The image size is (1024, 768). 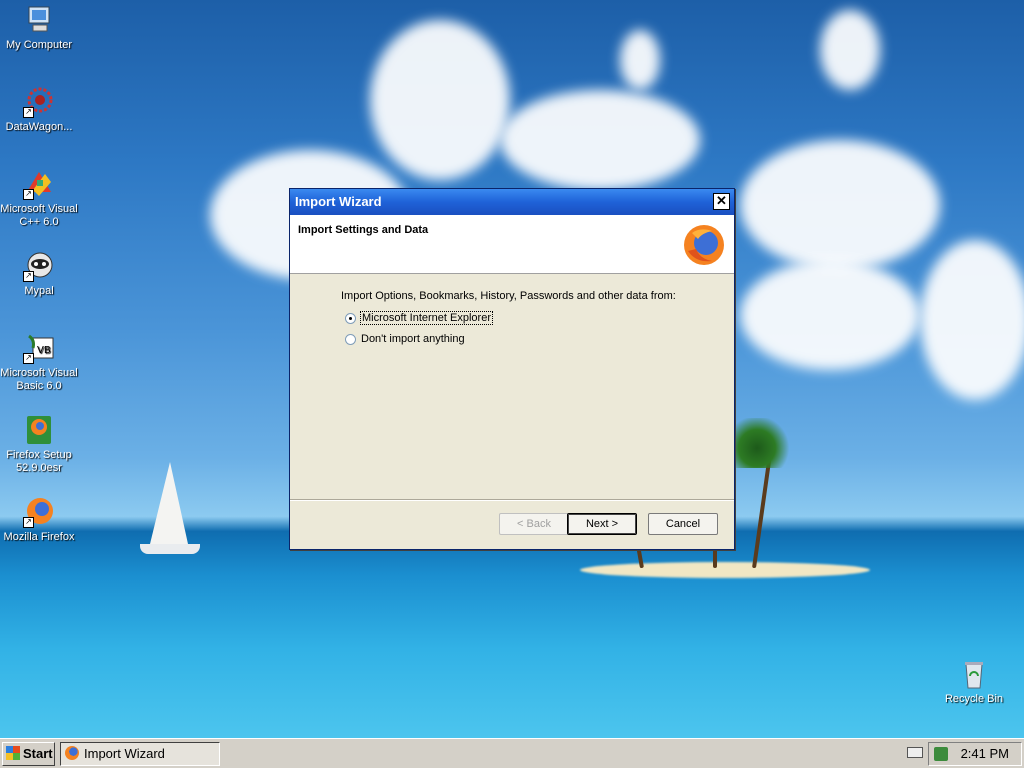 I want to click on desktop-icon-visual-basic: VB ↗ Microsoft Visual Basic 6.0, so click(x=39, y=362).